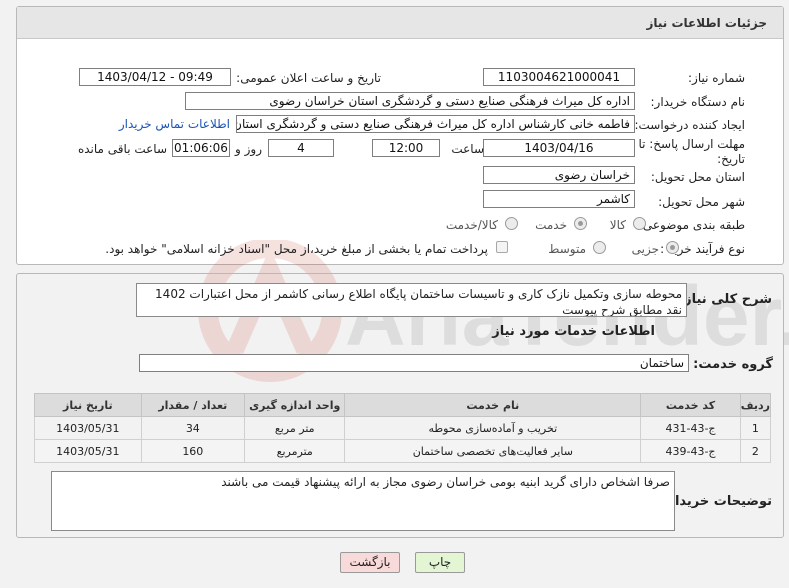 This screenshot has width=789, height=588. What do you see at coordinates (617, 225) in the screenshot?
I see `category-option-goods: کالا` at bounding box center [617, 225].